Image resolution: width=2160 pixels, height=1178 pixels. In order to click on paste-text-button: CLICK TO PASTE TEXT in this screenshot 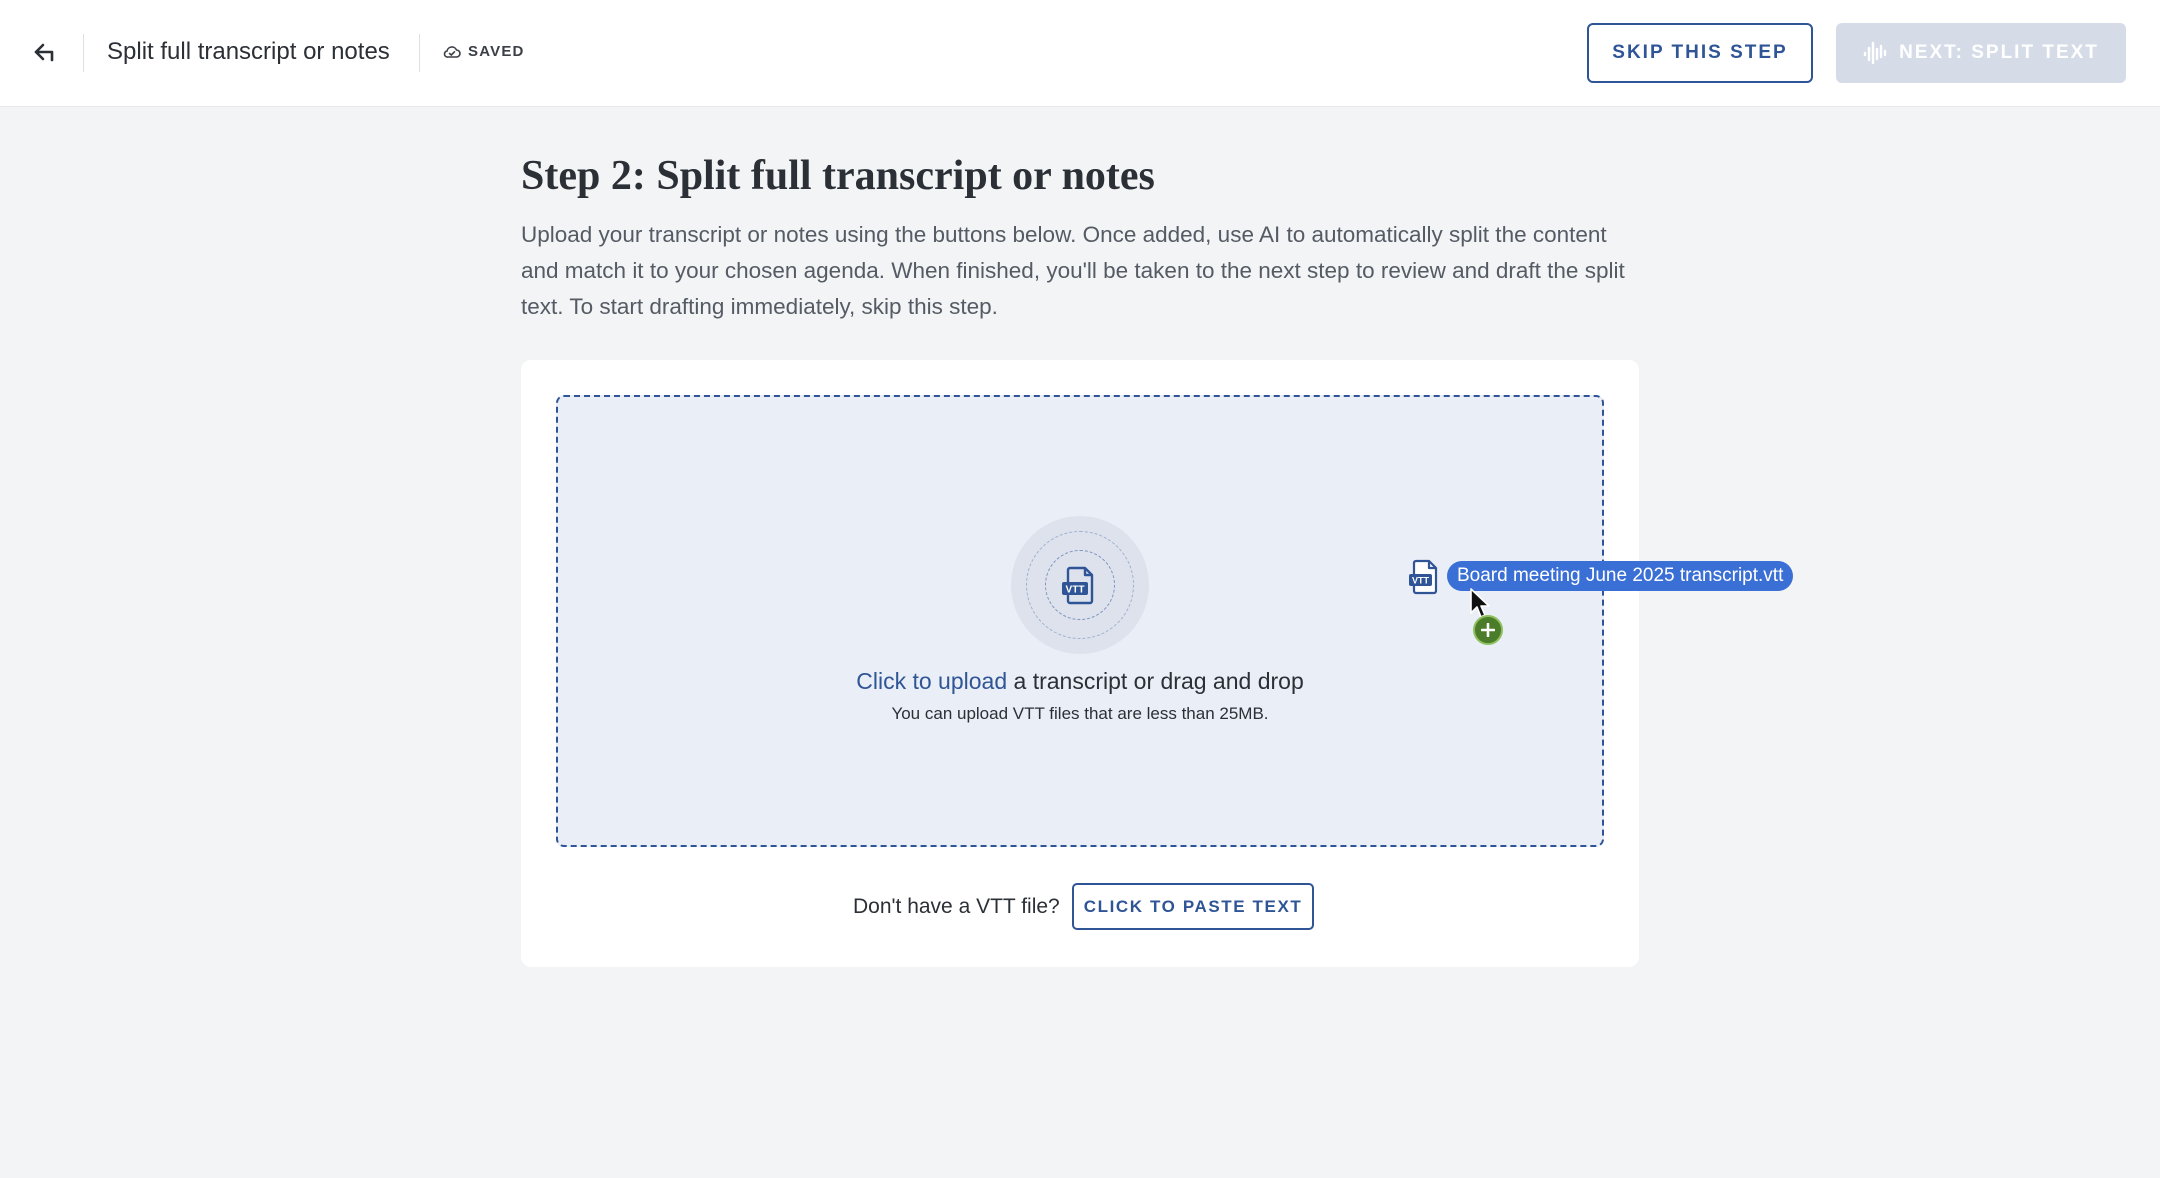, I will do `click(1193, 906)`.